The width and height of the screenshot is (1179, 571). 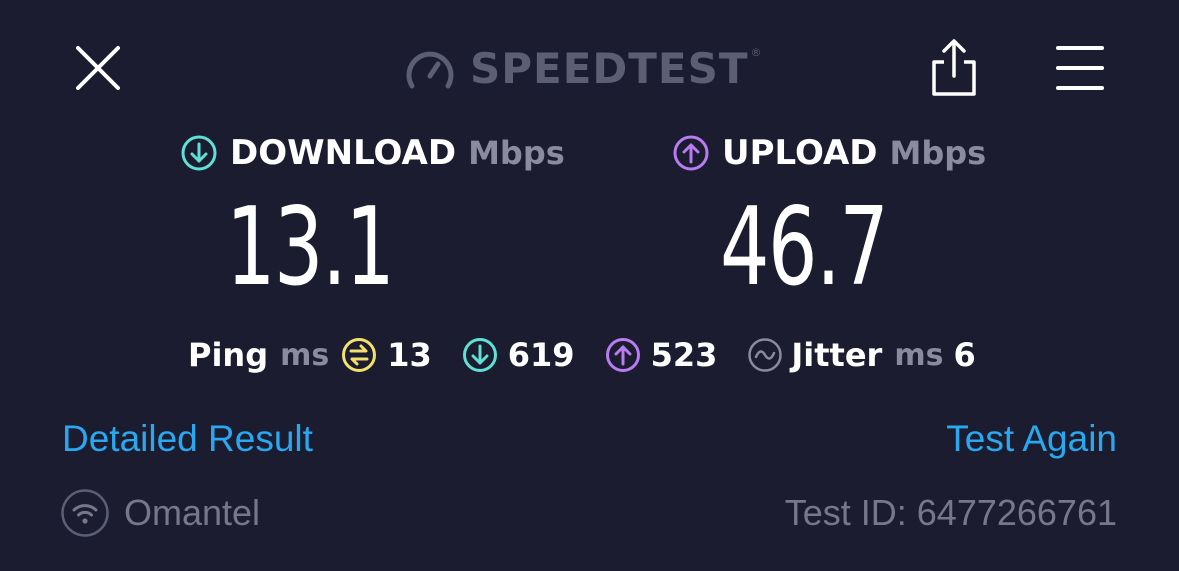 I want to click on download-ping-value: 619, so click(x=541, y=355).